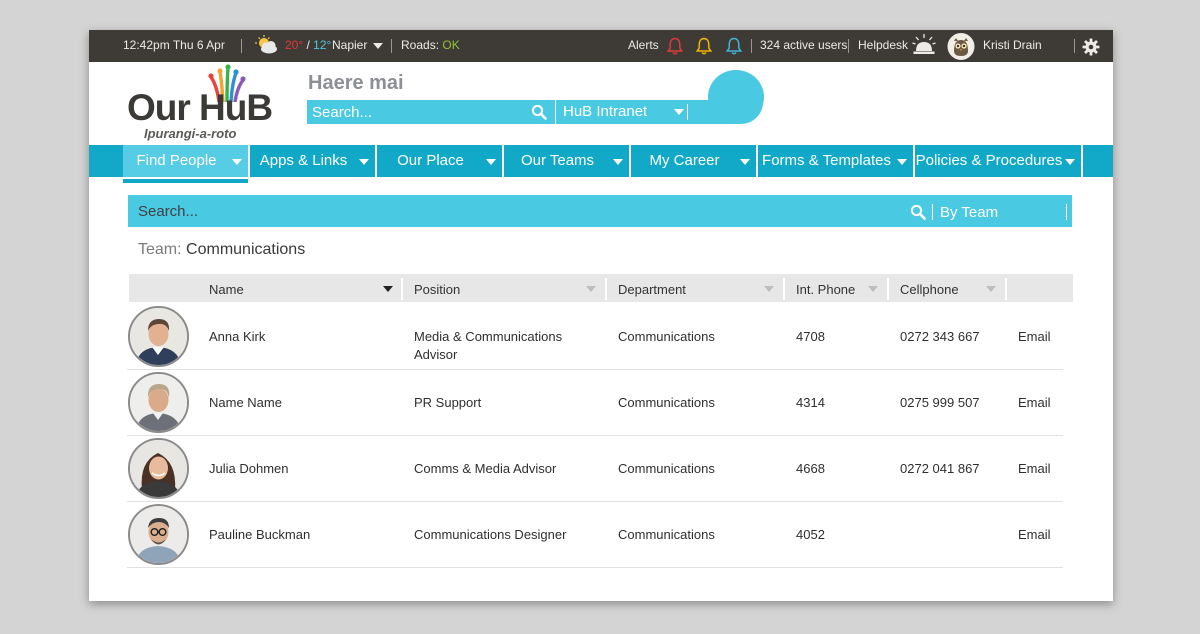  Describe the element at coordinates (605, 111) in the screenshot. I see `search-scope-value: HuB Intranet` at that location.